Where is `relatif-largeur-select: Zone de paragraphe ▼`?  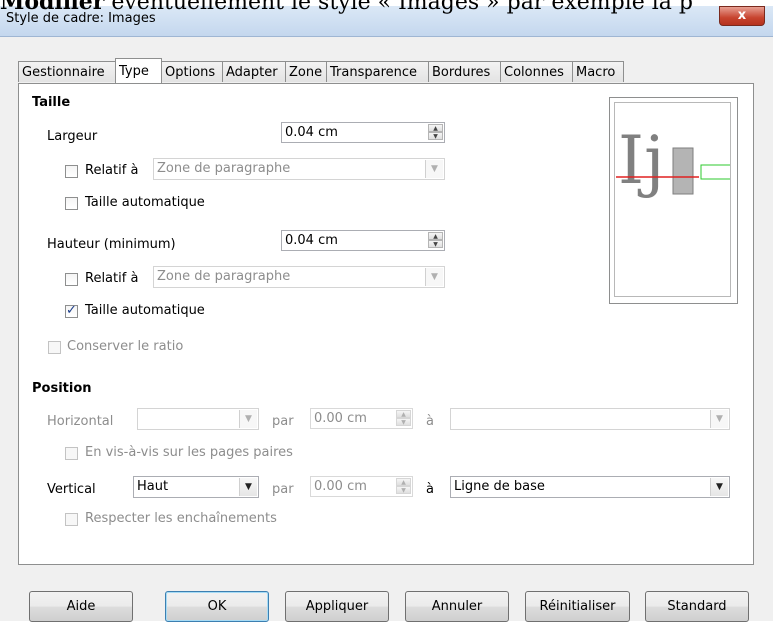 relatif-largeur-select: Zone de paragraphe ▼ is located at coordinates (299, 169).